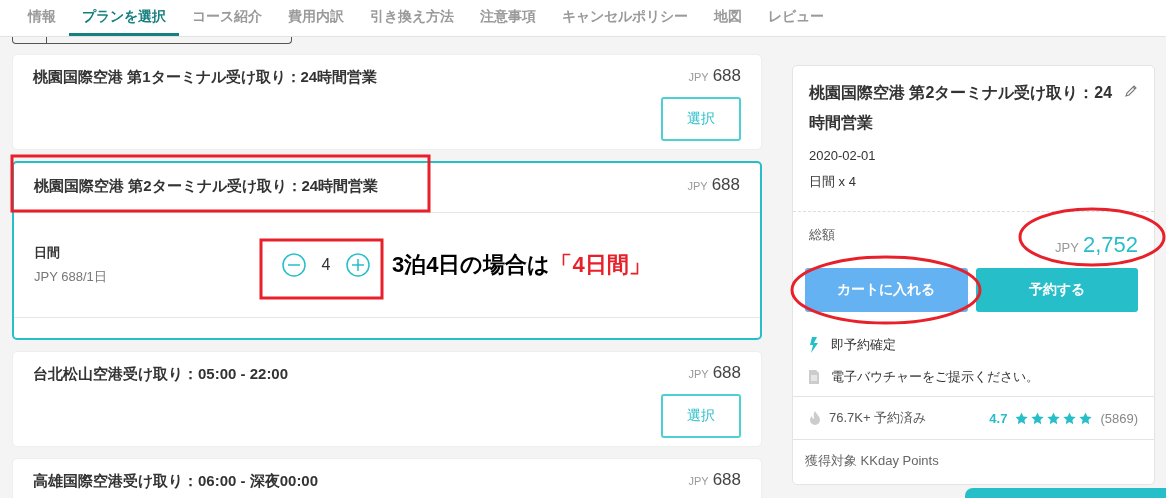 The width and height of the screenshot is (1166, 498). What do you see at coordinates (1096, 245) in the screenshot?
I see `total-price: JPY 2,752` at bounding box center [1096, 245].